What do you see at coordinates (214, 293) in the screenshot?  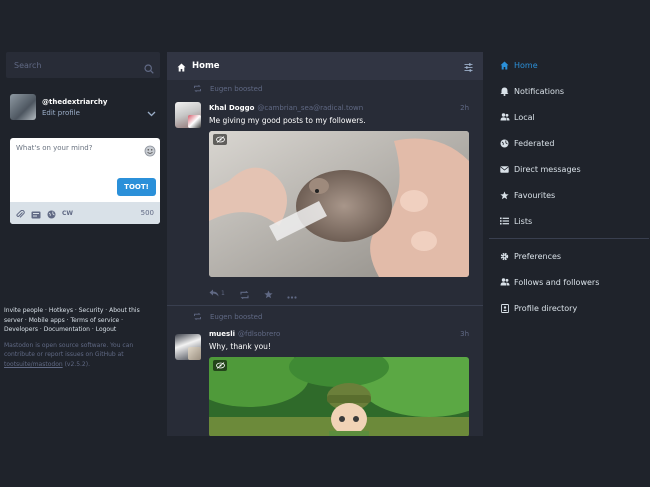 I see `reply-icon` at bounding box center [214, 293].